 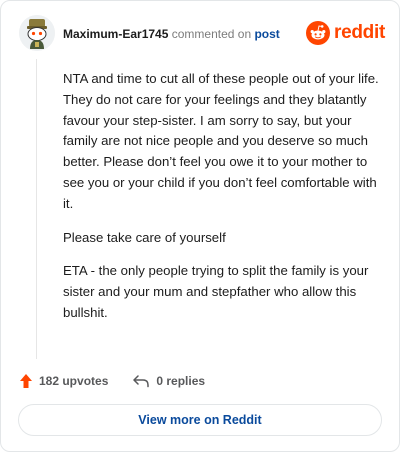 I want to click on user-avatar, so click(x=37, y=33).